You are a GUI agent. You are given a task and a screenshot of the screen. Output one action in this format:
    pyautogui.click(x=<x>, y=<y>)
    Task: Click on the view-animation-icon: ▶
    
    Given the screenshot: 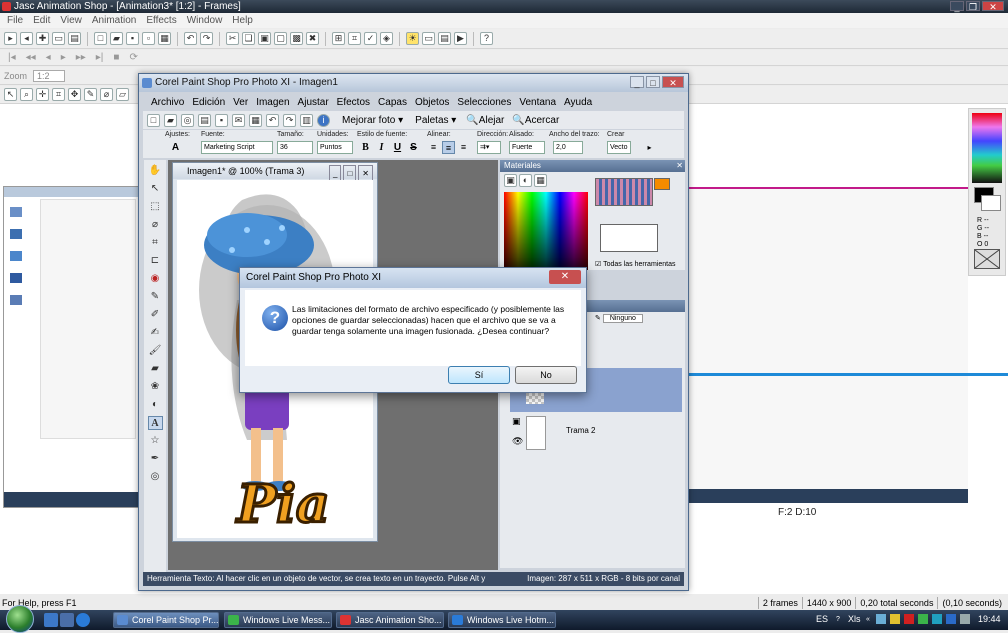 What is the action you would take?
    pyautogui.click(x=460, y=38)
    